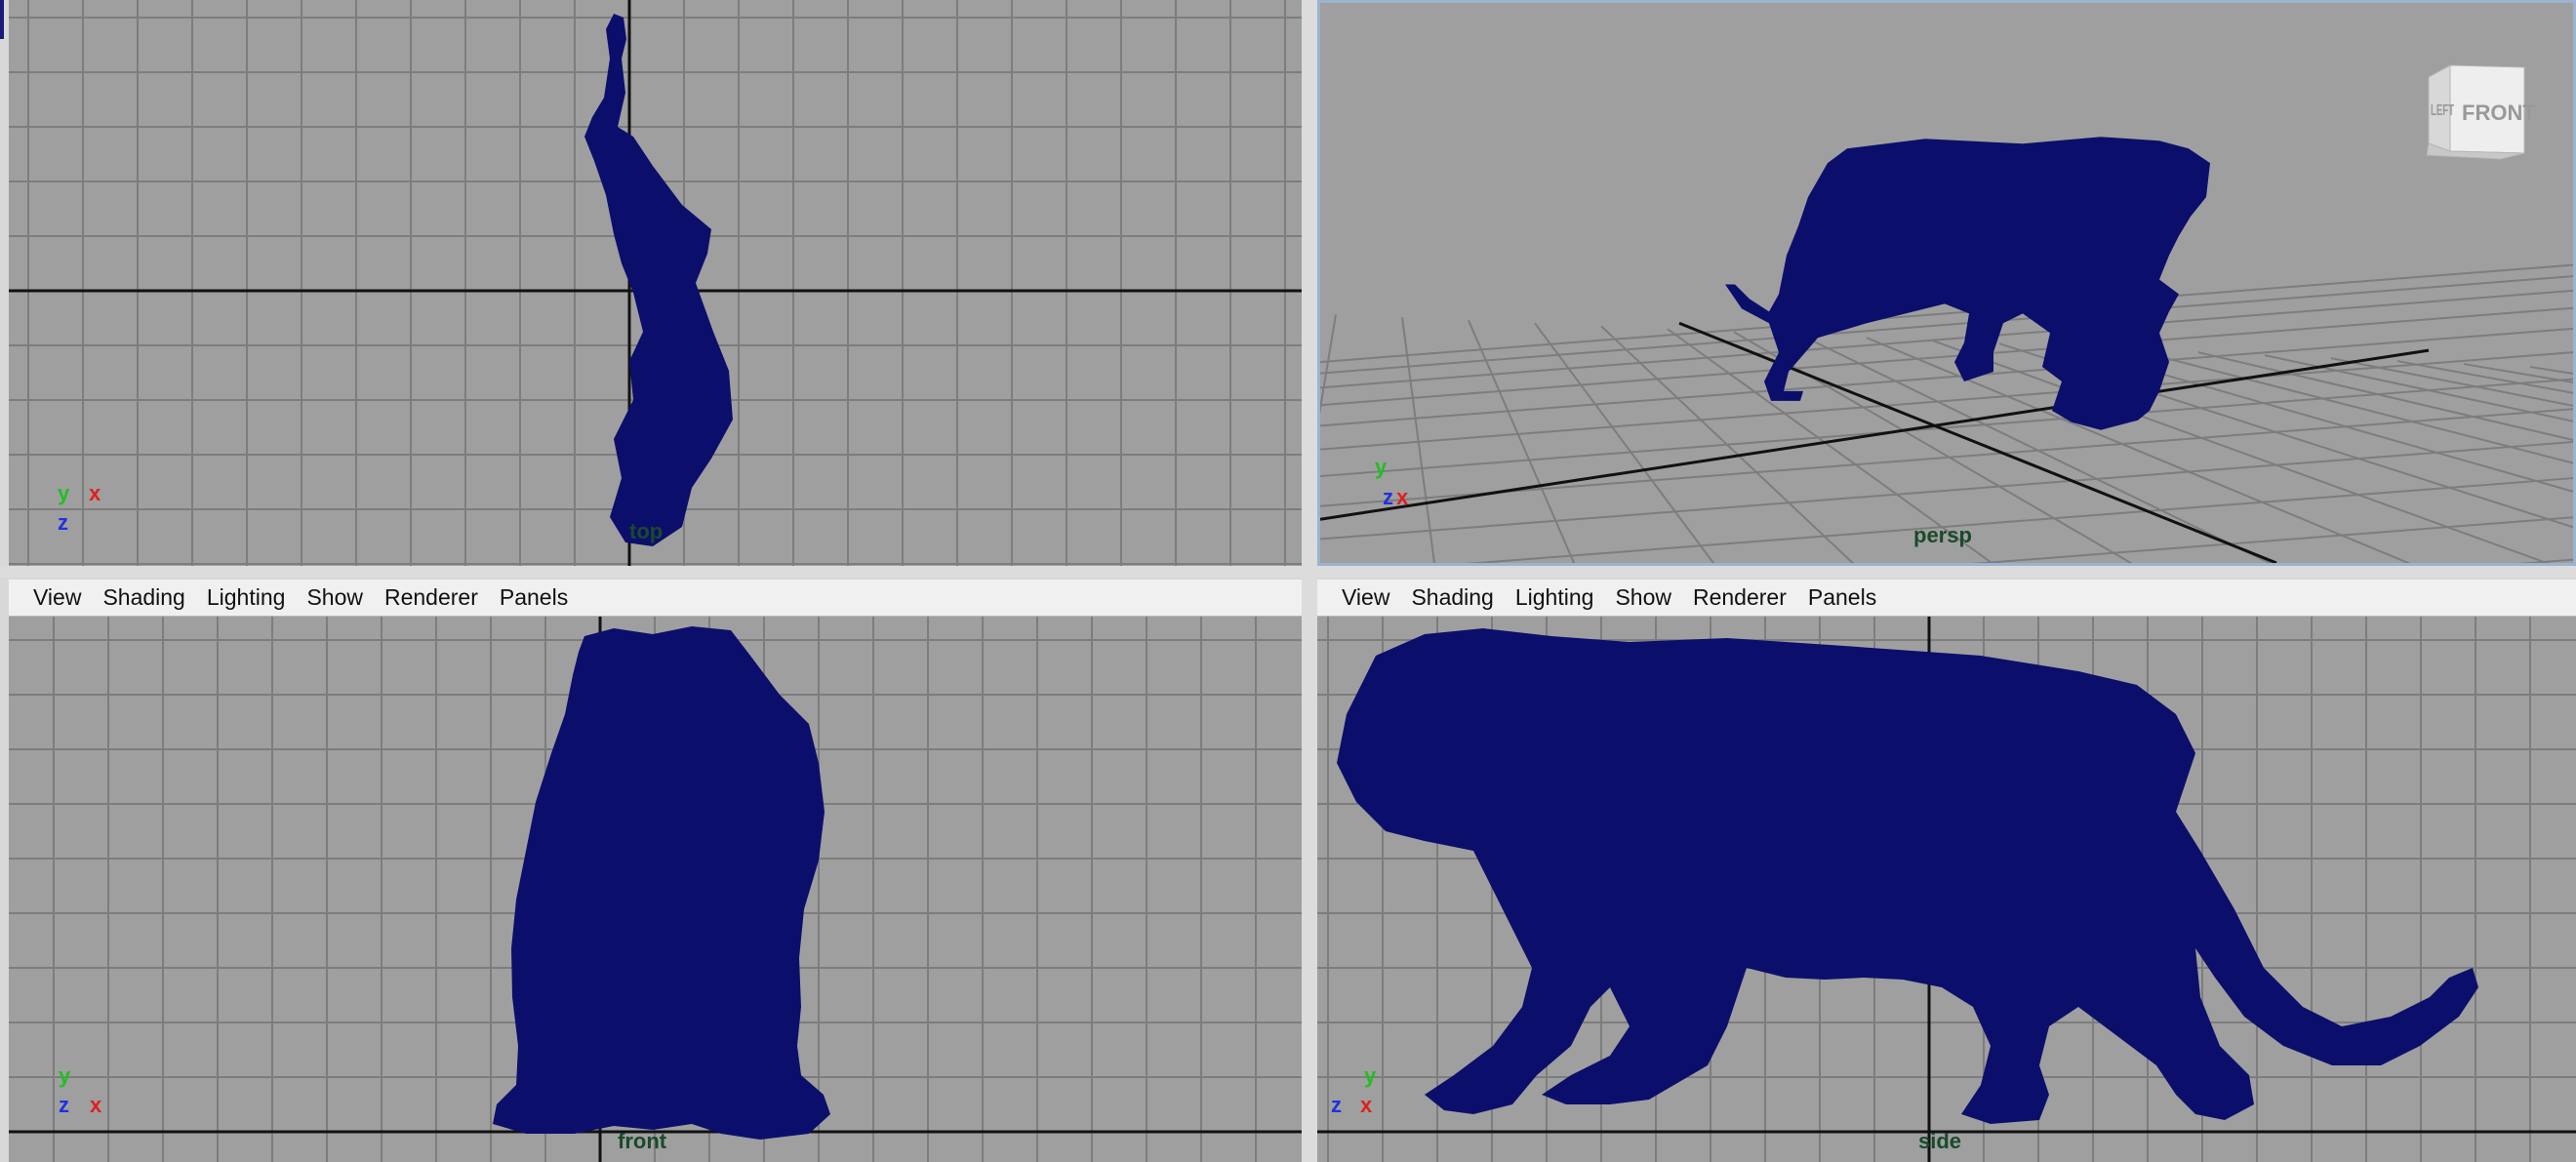 The height and width of the screenshot is (1162, 2576). I want to click on grid, so click(1946, 413).